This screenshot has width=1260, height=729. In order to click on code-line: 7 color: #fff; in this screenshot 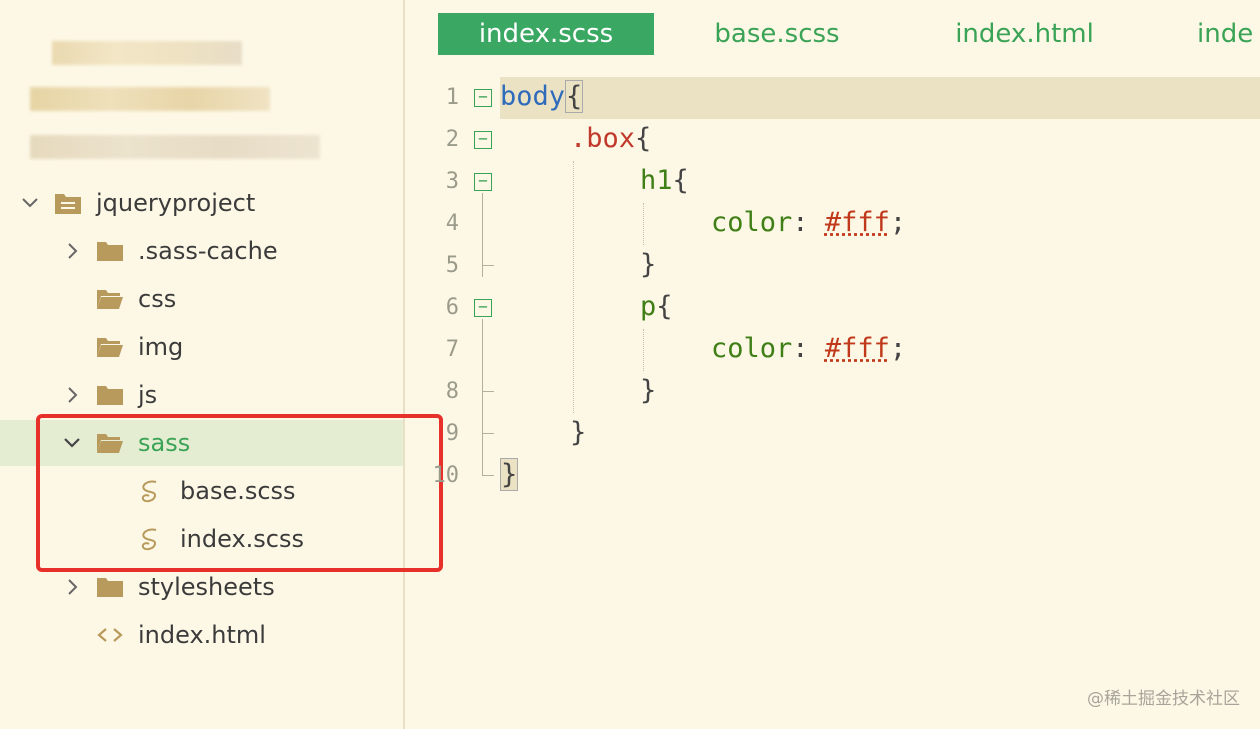, I will do `click(833, 350)`.